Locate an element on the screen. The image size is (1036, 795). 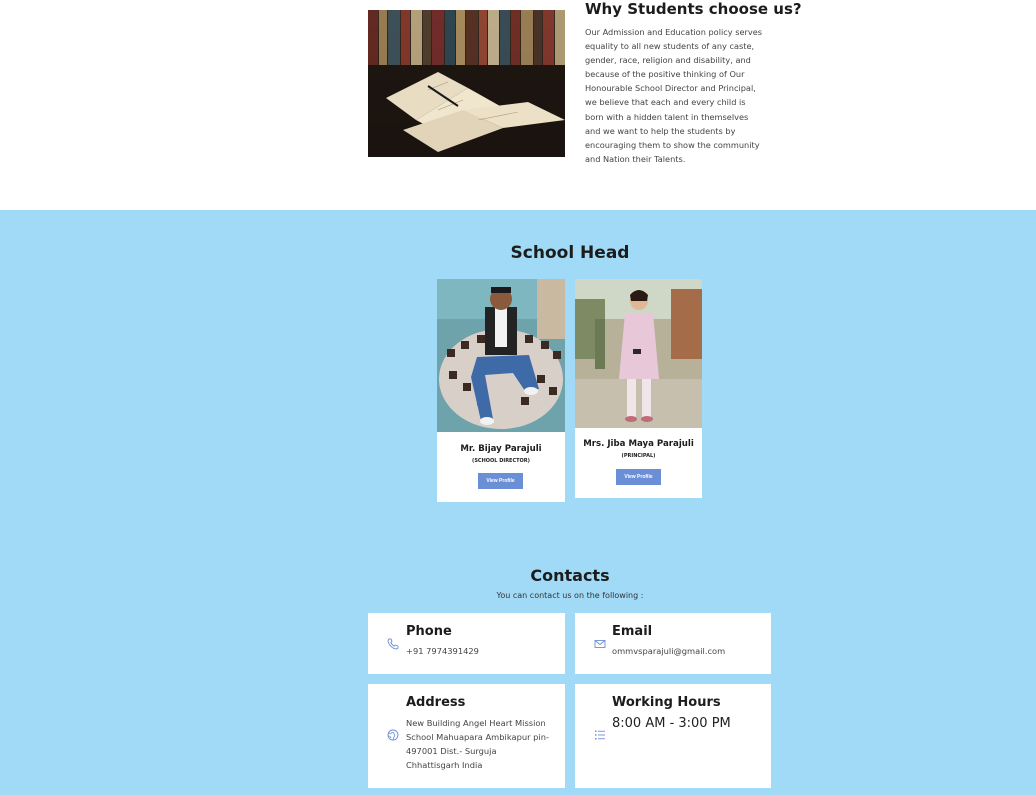
phone-value: +91 7974391429 is located at coordinates (442, 651).